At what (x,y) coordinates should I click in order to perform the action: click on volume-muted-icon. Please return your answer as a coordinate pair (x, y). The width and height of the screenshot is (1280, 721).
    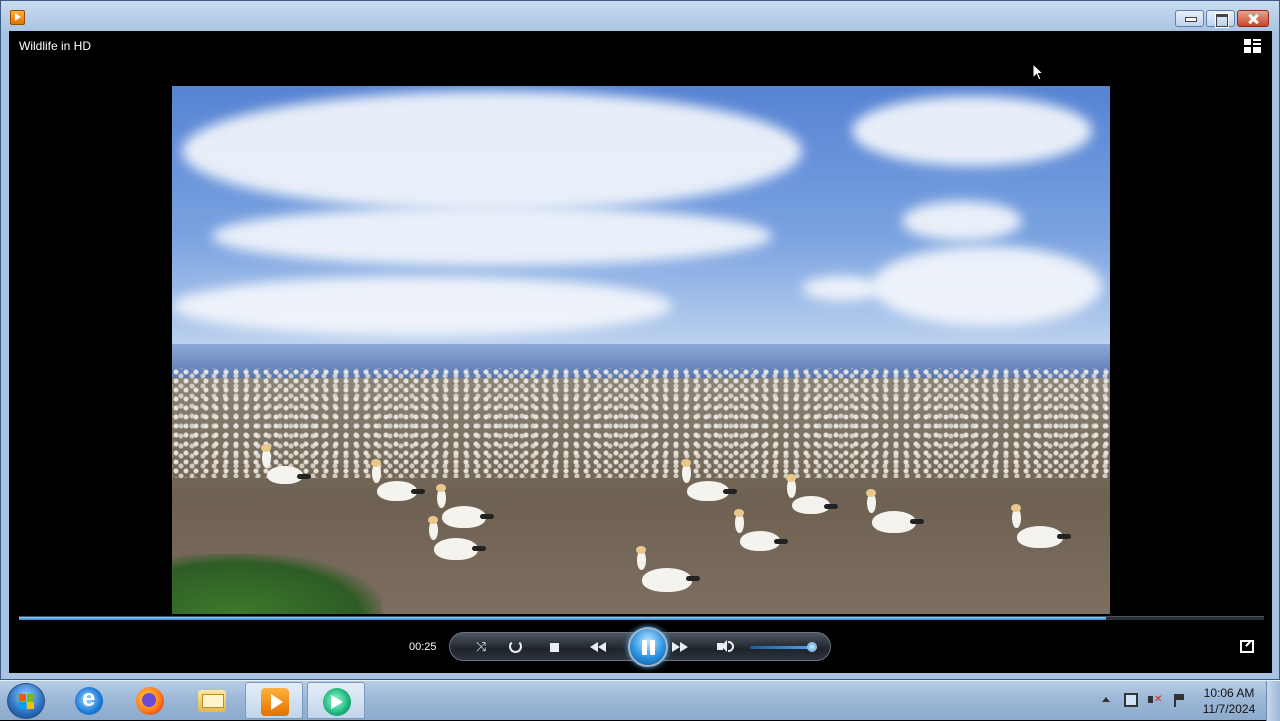
    Looking at the image, I should click on (1155, 700).